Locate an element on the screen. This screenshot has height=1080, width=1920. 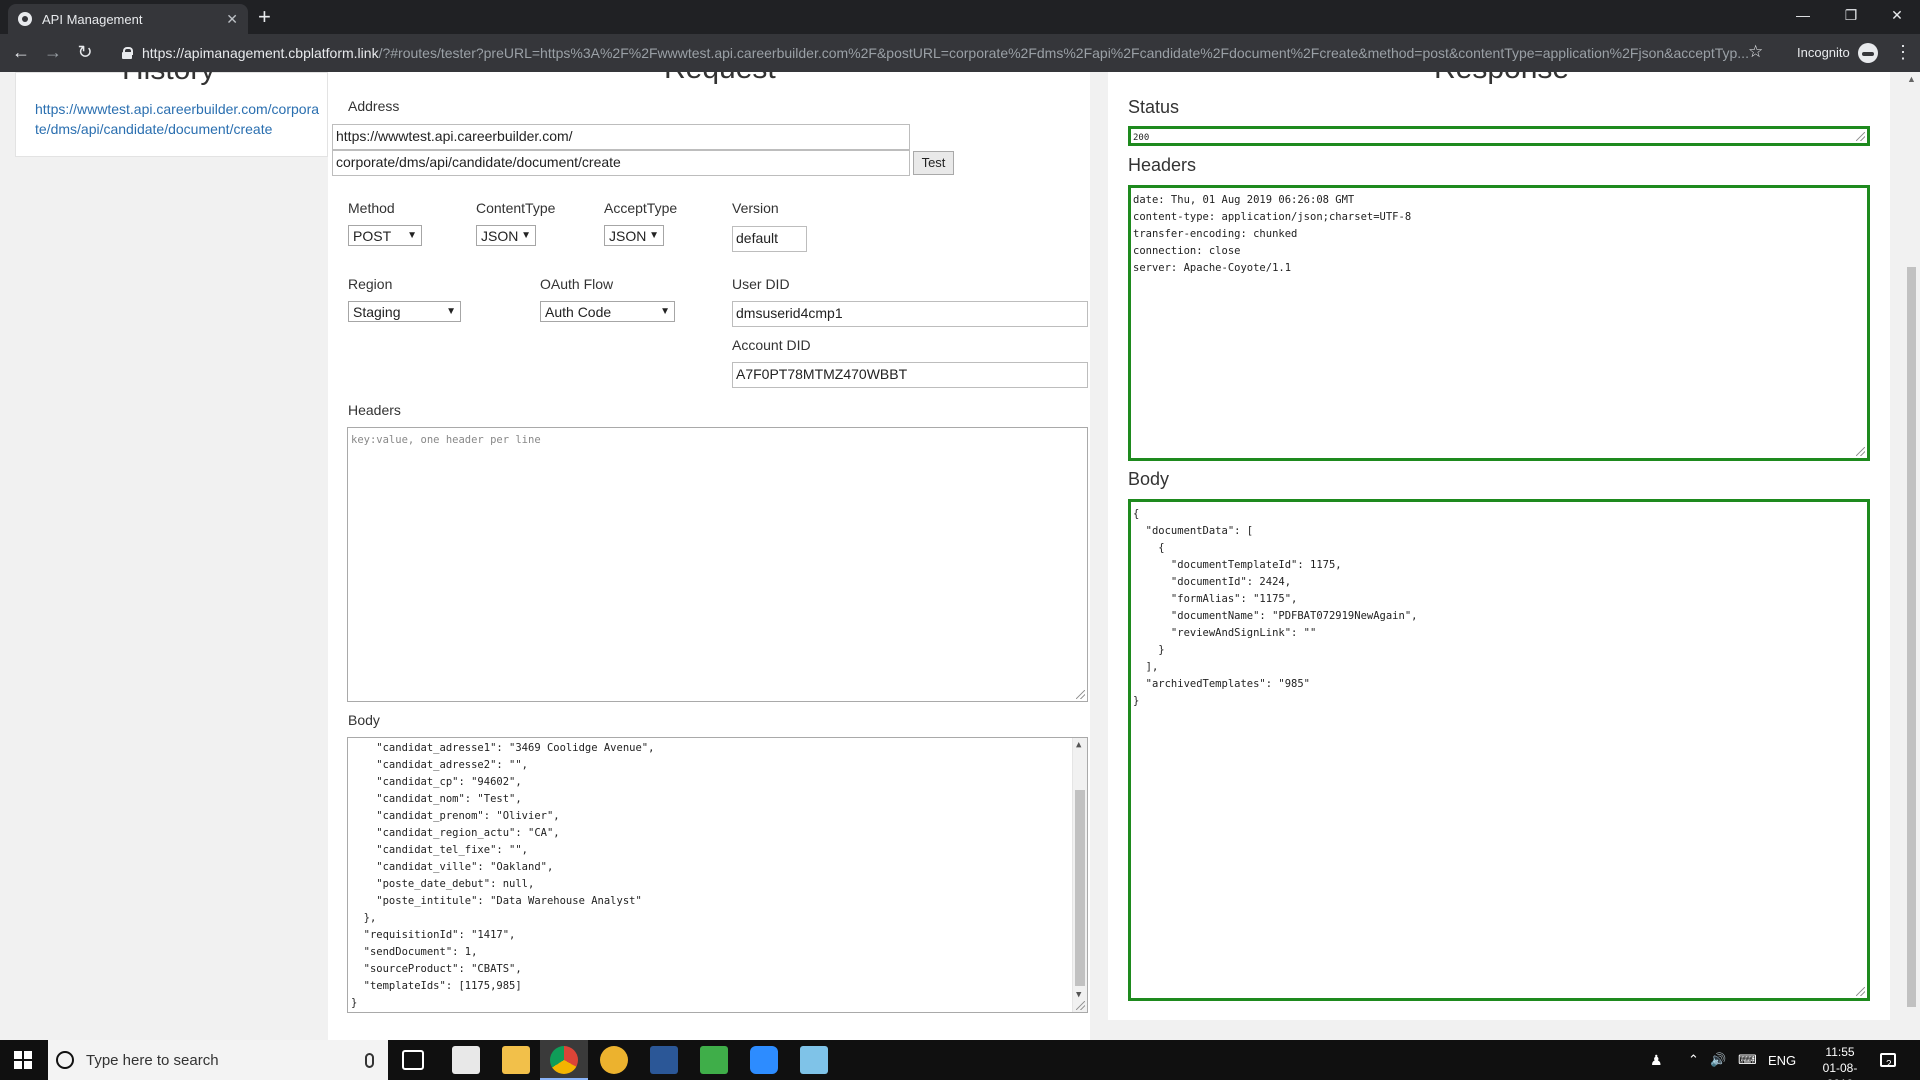
page-scrollbar: ▲ is located at coordinates (1911, 556).